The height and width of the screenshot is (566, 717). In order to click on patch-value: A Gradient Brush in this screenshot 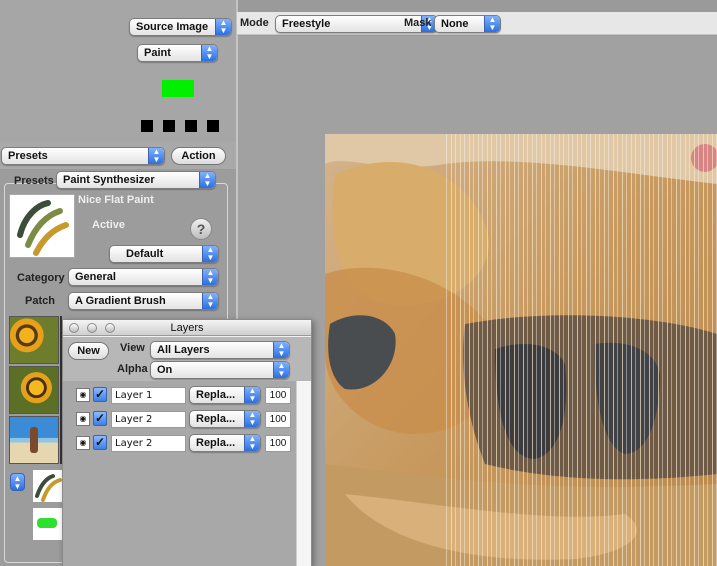, I will do `click(120, 301)`.